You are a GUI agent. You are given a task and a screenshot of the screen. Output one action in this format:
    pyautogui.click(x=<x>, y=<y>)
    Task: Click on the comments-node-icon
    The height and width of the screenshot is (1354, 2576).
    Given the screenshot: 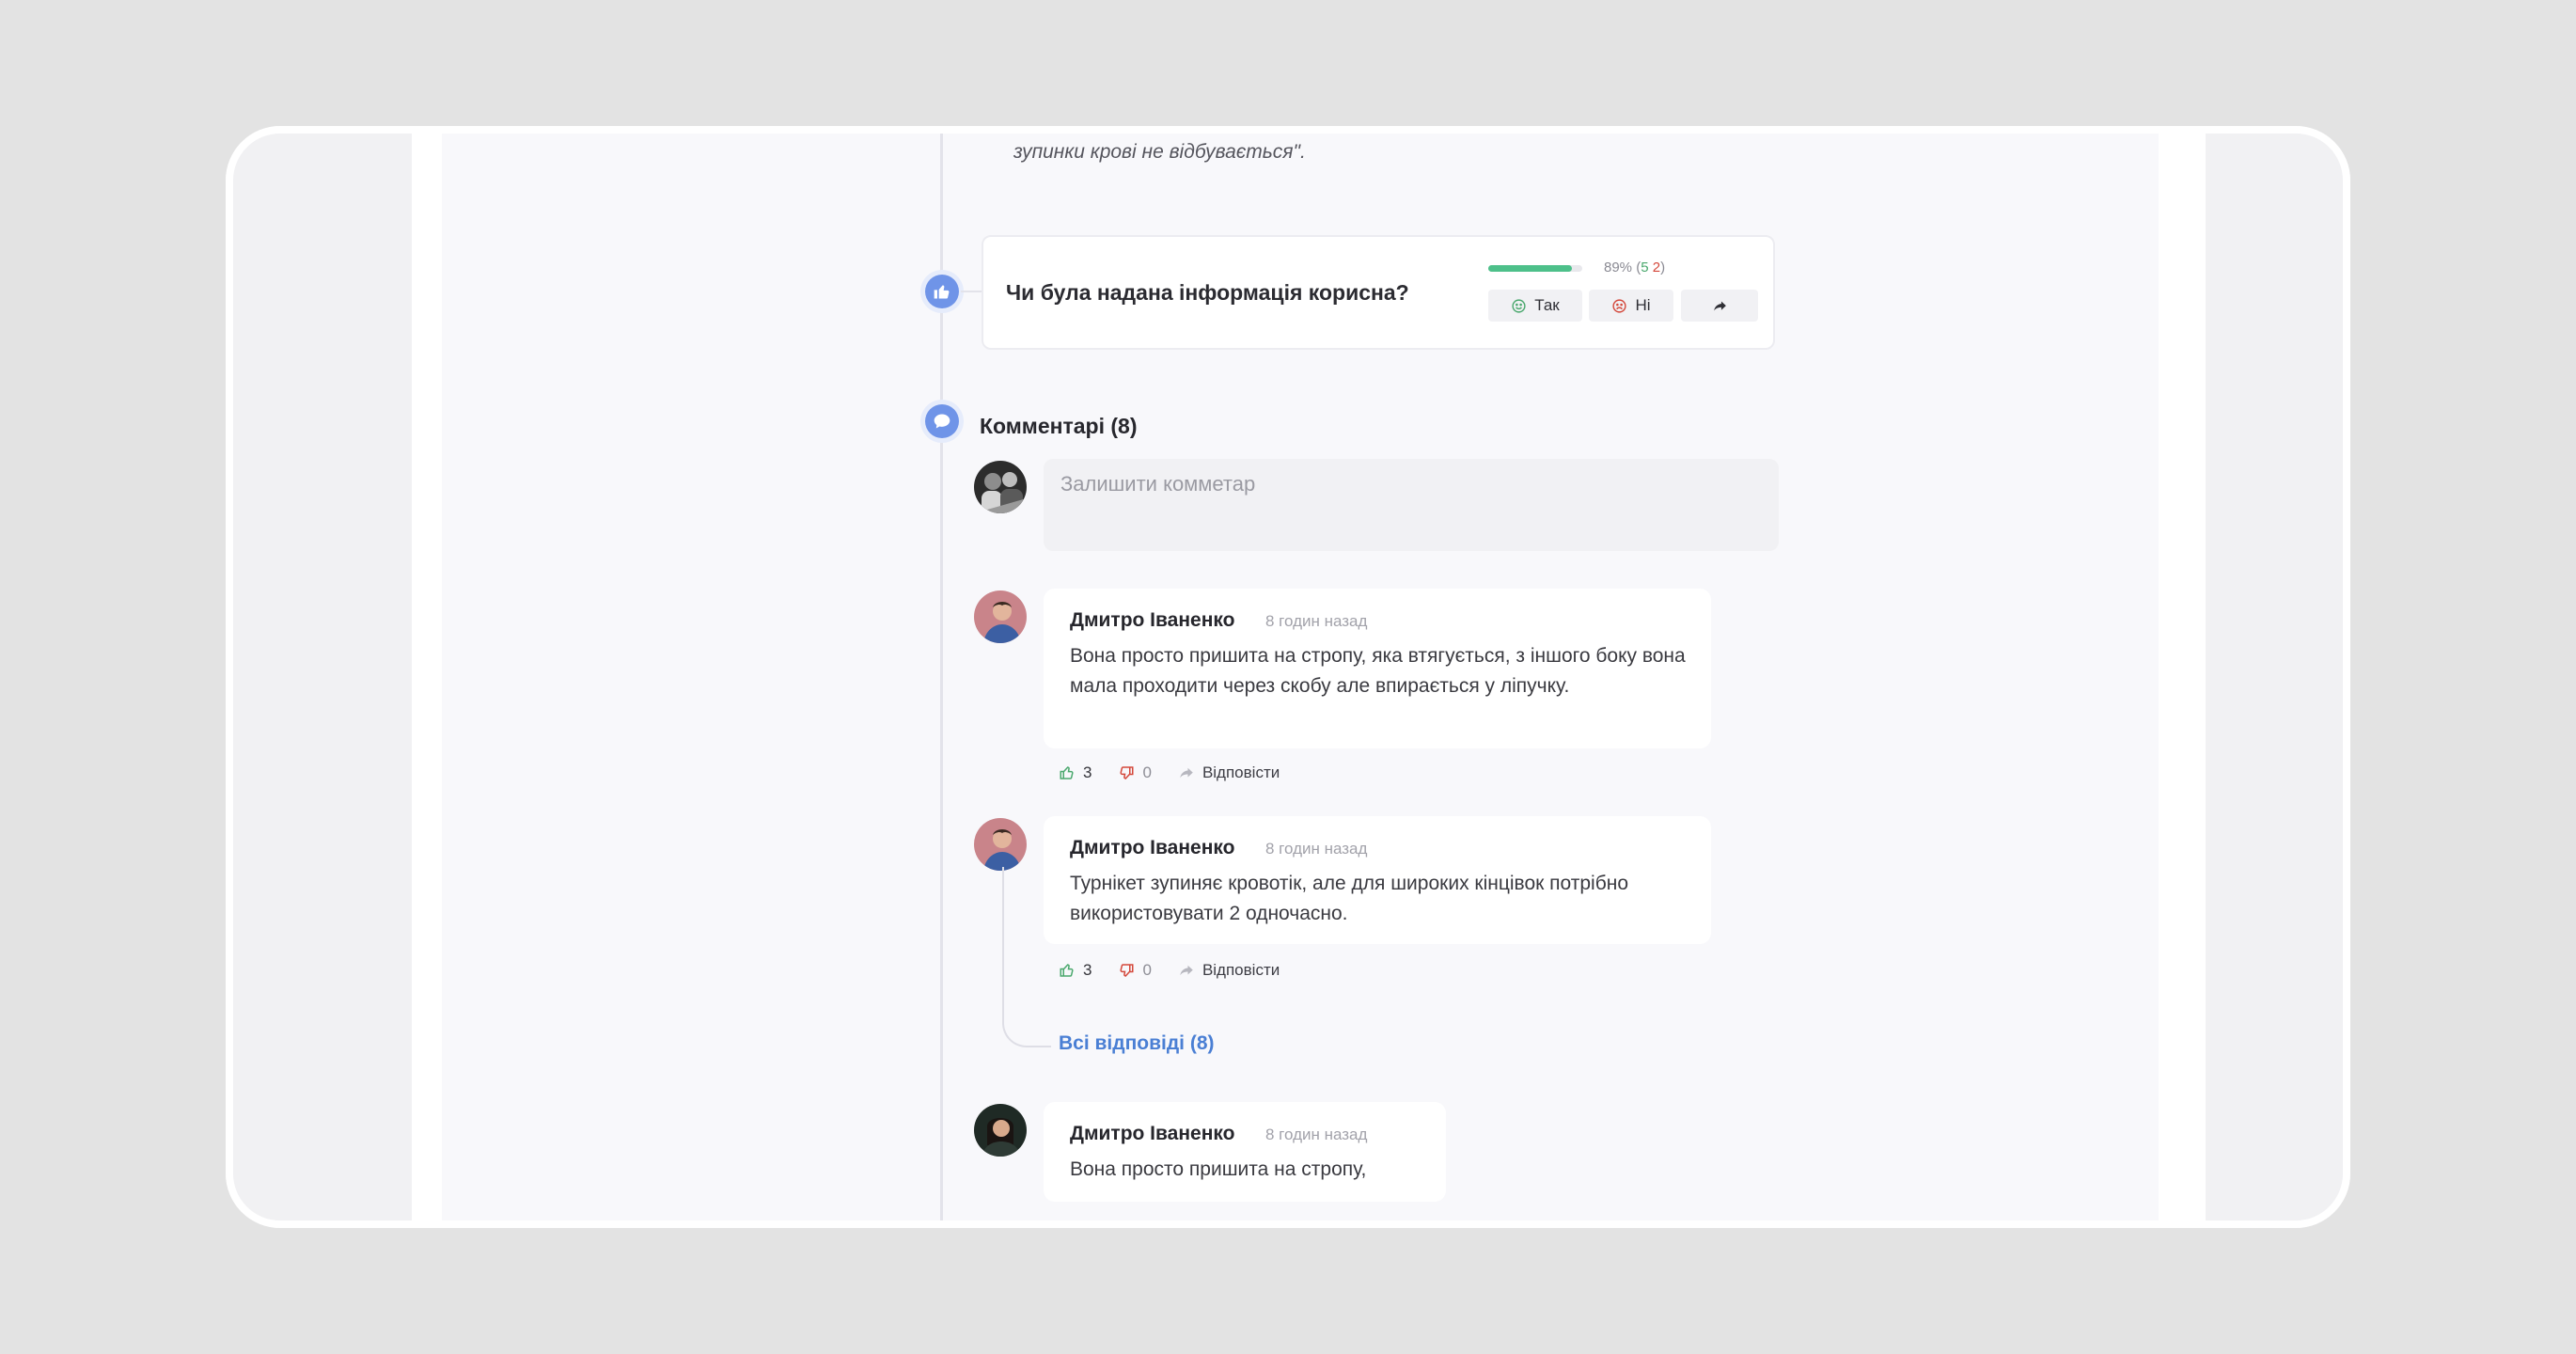 What is the action you would take?
    pyautogui.click(x=942, y=421)
    